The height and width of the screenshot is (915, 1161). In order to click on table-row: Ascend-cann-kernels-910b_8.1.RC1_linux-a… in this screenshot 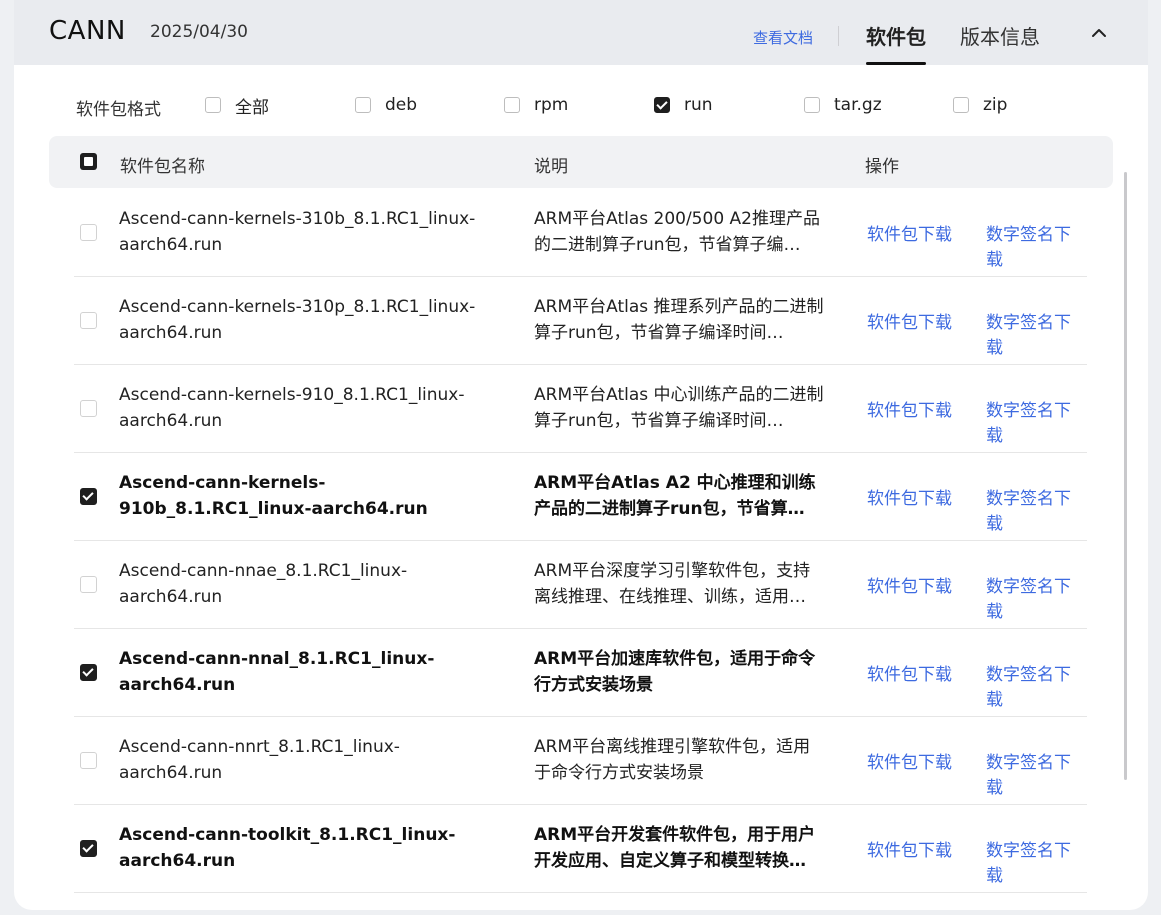, I will do `click(580, 496)`.